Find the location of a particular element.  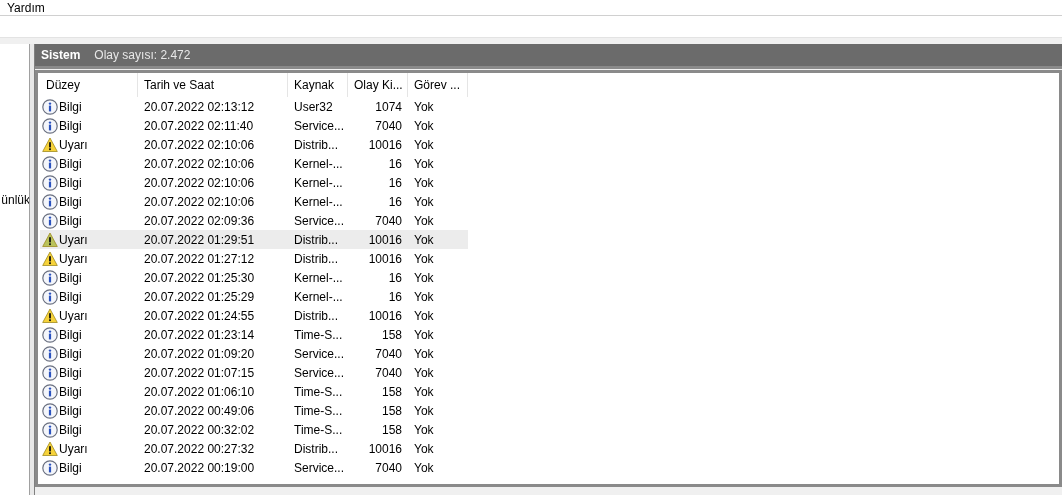

table-cell-text: 20.07.2022 02:09:36 is located at coordinates (199, 221).